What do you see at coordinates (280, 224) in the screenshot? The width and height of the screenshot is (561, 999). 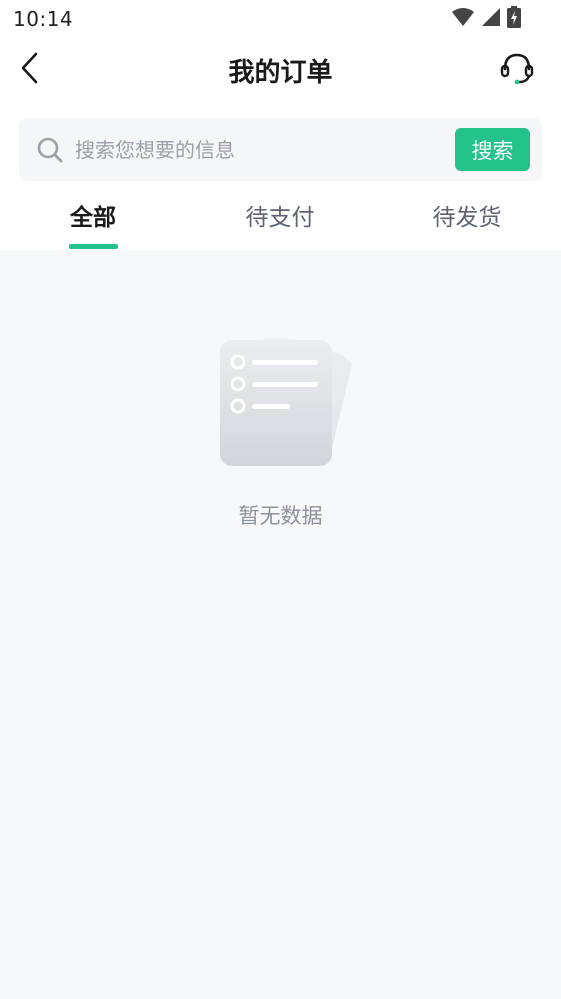 I see `tab-pending-payment: 待支付` at bounding box center [280, 224].